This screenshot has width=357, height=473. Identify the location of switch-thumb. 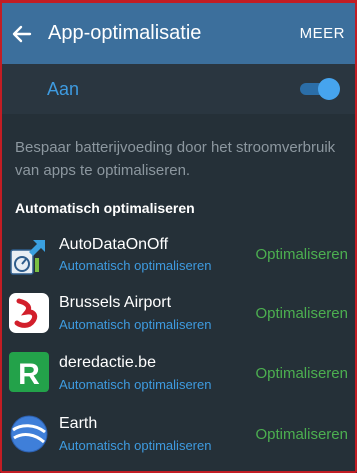
(329, 89).